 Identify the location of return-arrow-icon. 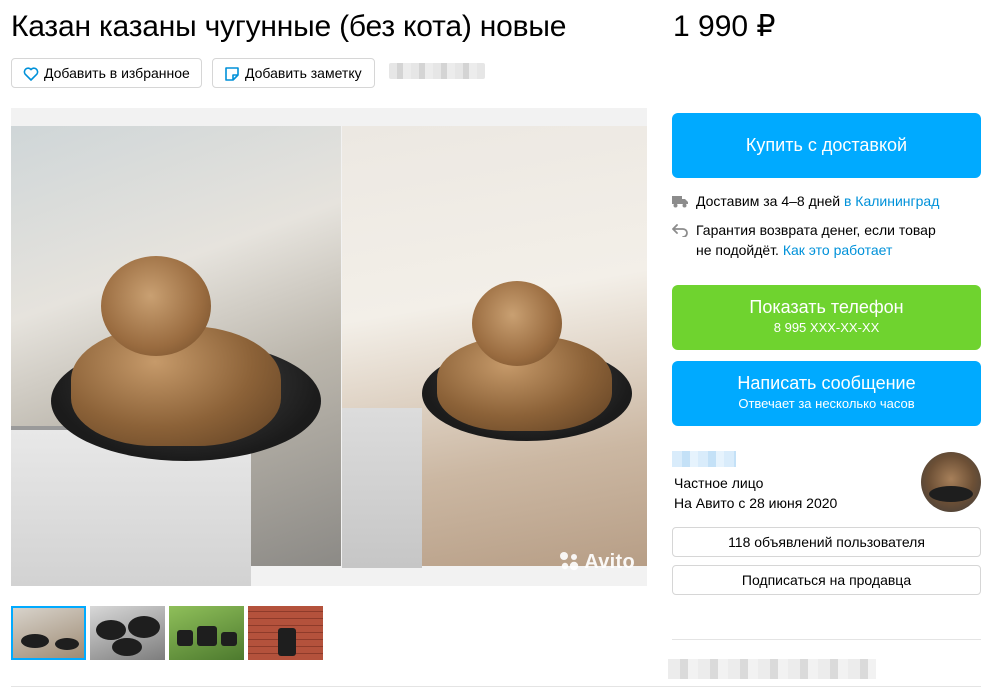
(680, 230).